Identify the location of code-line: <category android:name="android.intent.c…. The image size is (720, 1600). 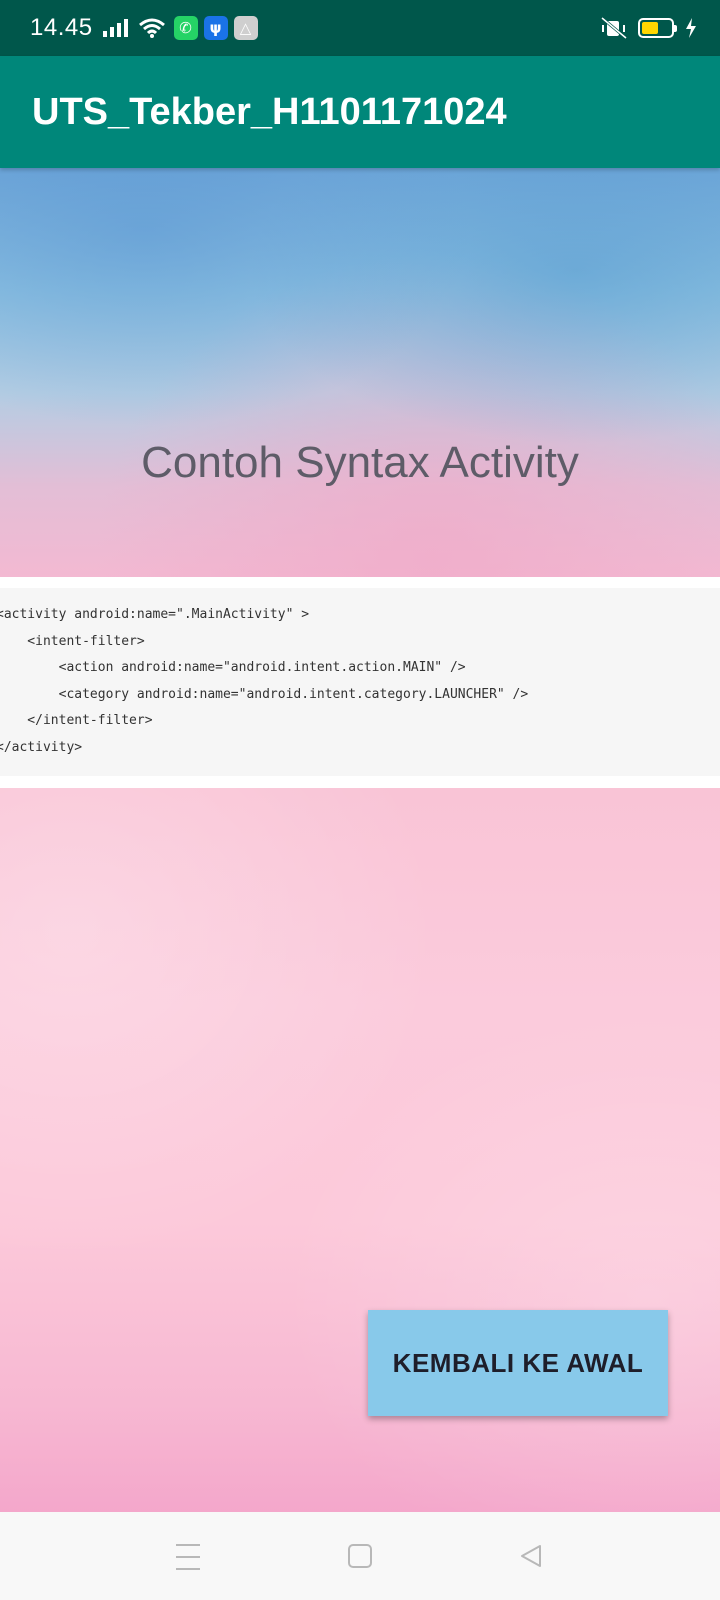
(264, 694).